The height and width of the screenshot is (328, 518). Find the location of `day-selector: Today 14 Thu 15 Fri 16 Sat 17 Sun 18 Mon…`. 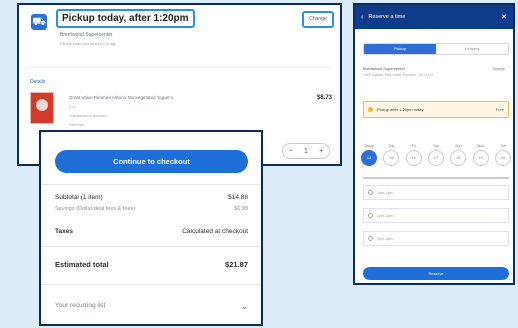

day-selector: Today 14 Thu 15 Fri 16 Sat 17 Sun 18 Mon… is located at coordinates (436, 155).